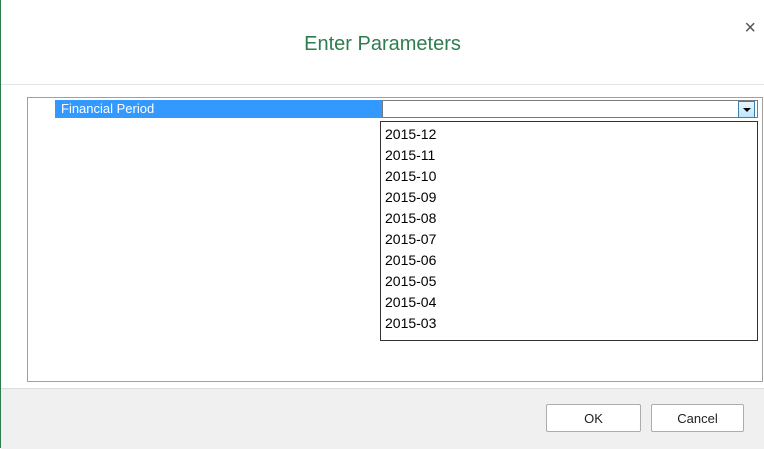  I want to click on list-item: 2015-07, so click(569, 239).